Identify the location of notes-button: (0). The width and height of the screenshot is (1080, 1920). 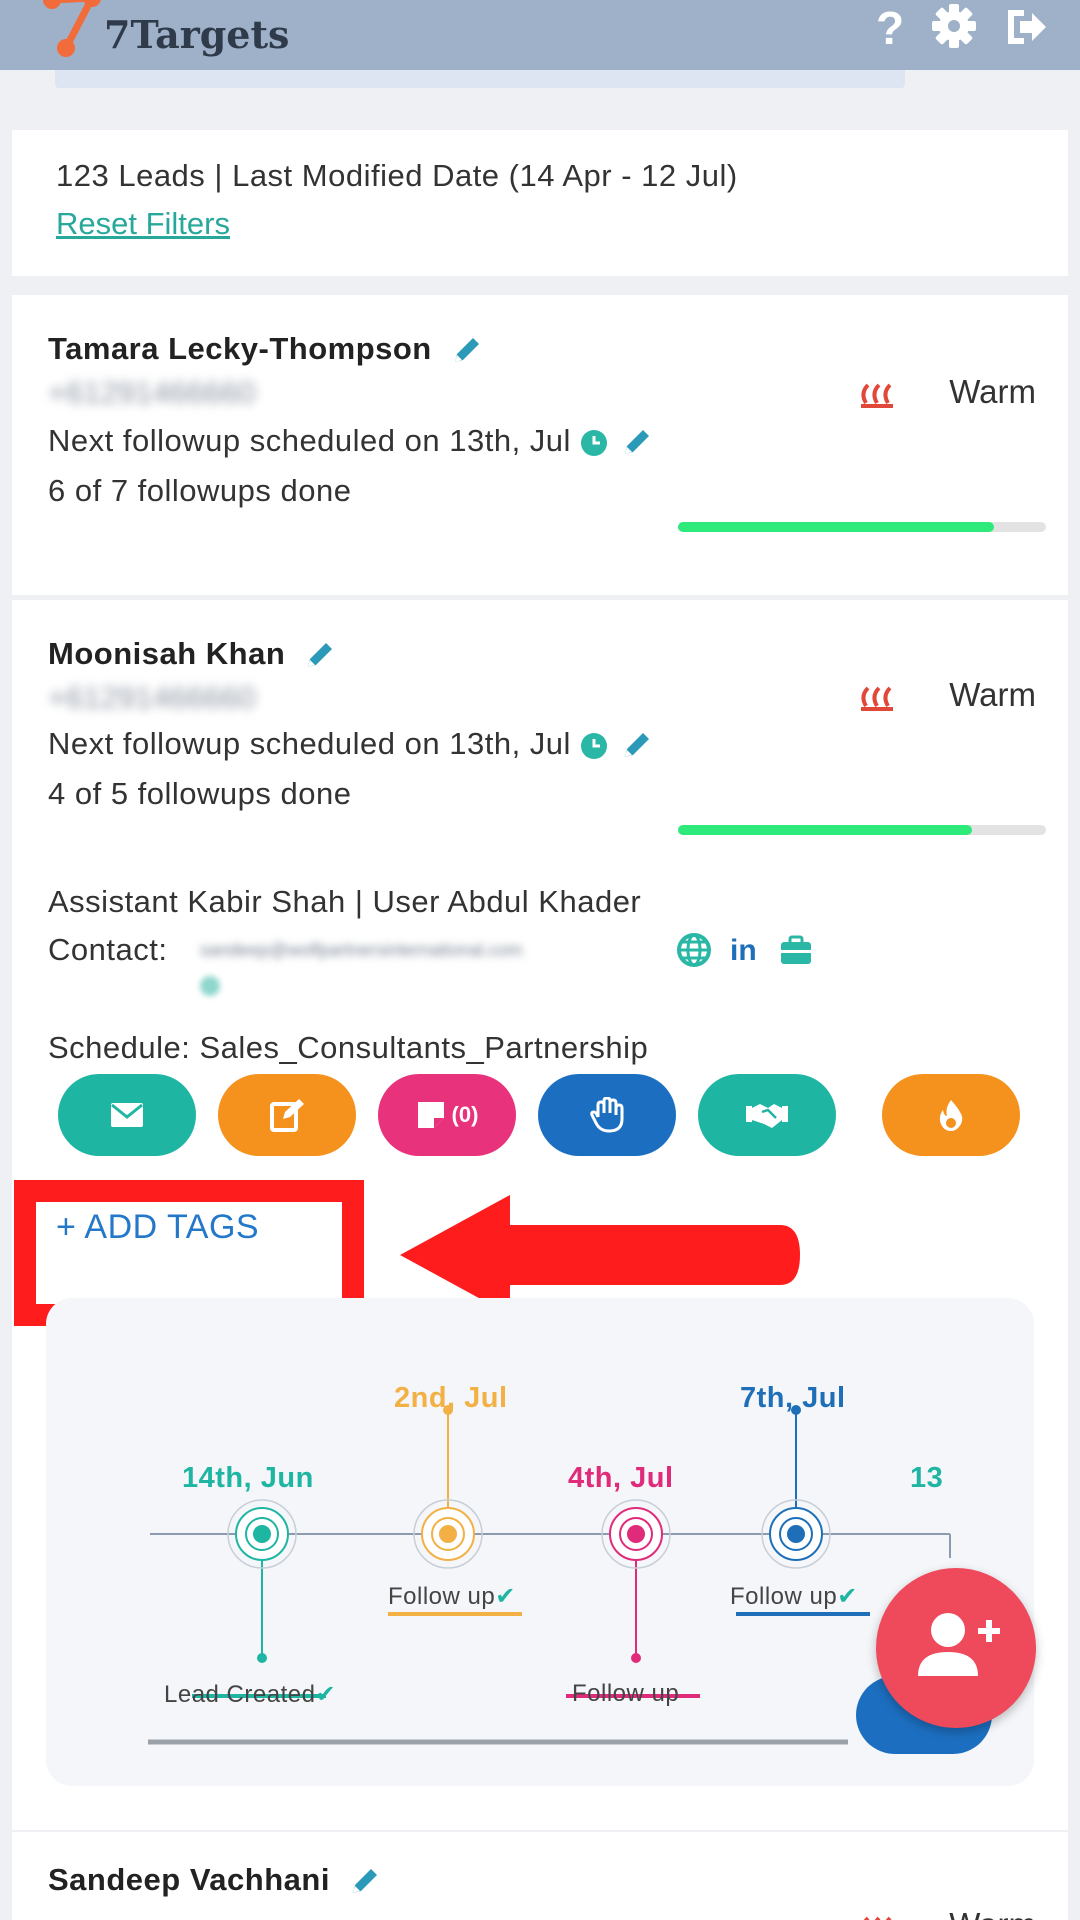
(447, 1115).